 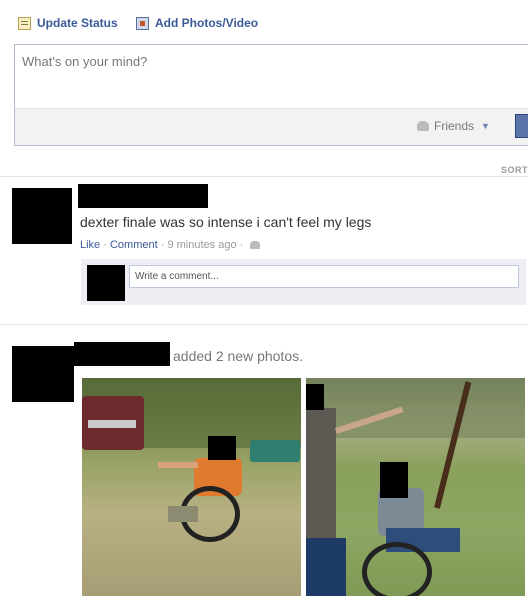 What do you see at coordinates (485, 126) in the screenshot?
I see `dropdown-caret-icon: ▼` at bounding box center [485, 126].